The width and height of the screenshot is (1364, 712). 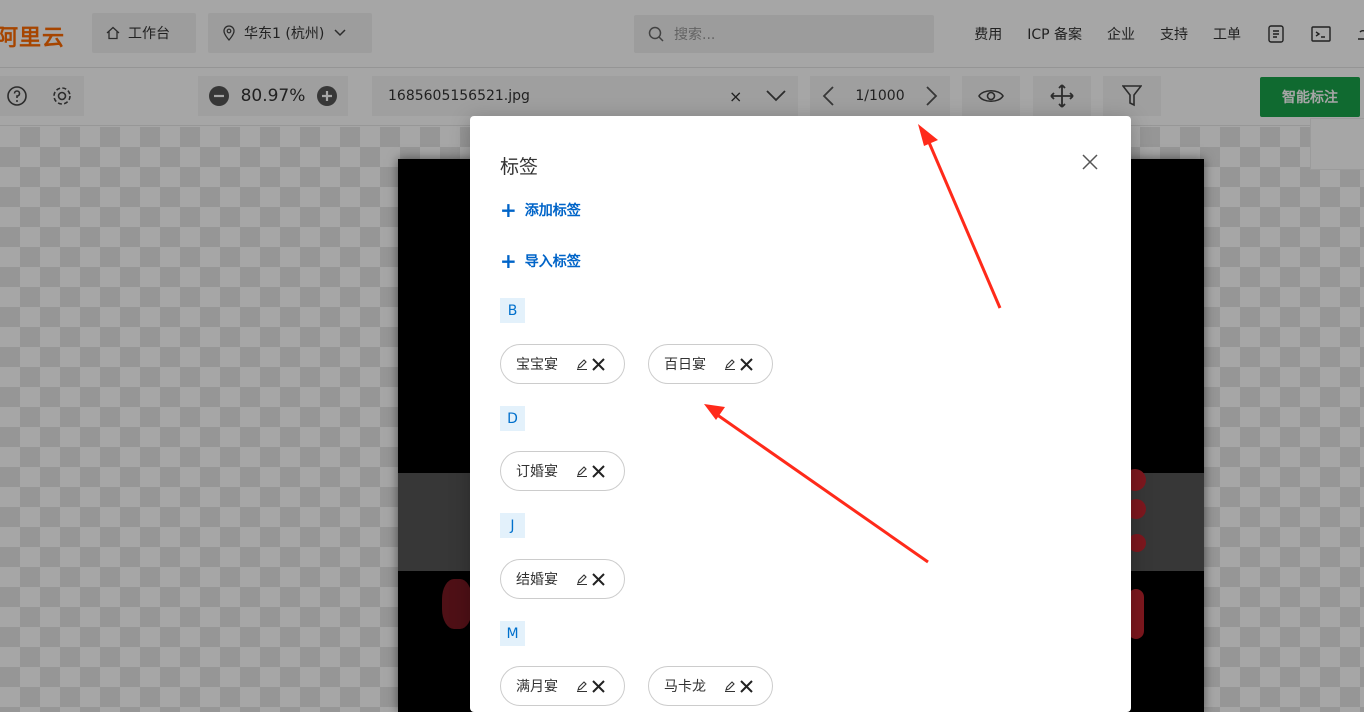 What do you see at coordinates (1090, 162) in the screenshot?
I see `close-icon` at bounding box center [1090, 162].